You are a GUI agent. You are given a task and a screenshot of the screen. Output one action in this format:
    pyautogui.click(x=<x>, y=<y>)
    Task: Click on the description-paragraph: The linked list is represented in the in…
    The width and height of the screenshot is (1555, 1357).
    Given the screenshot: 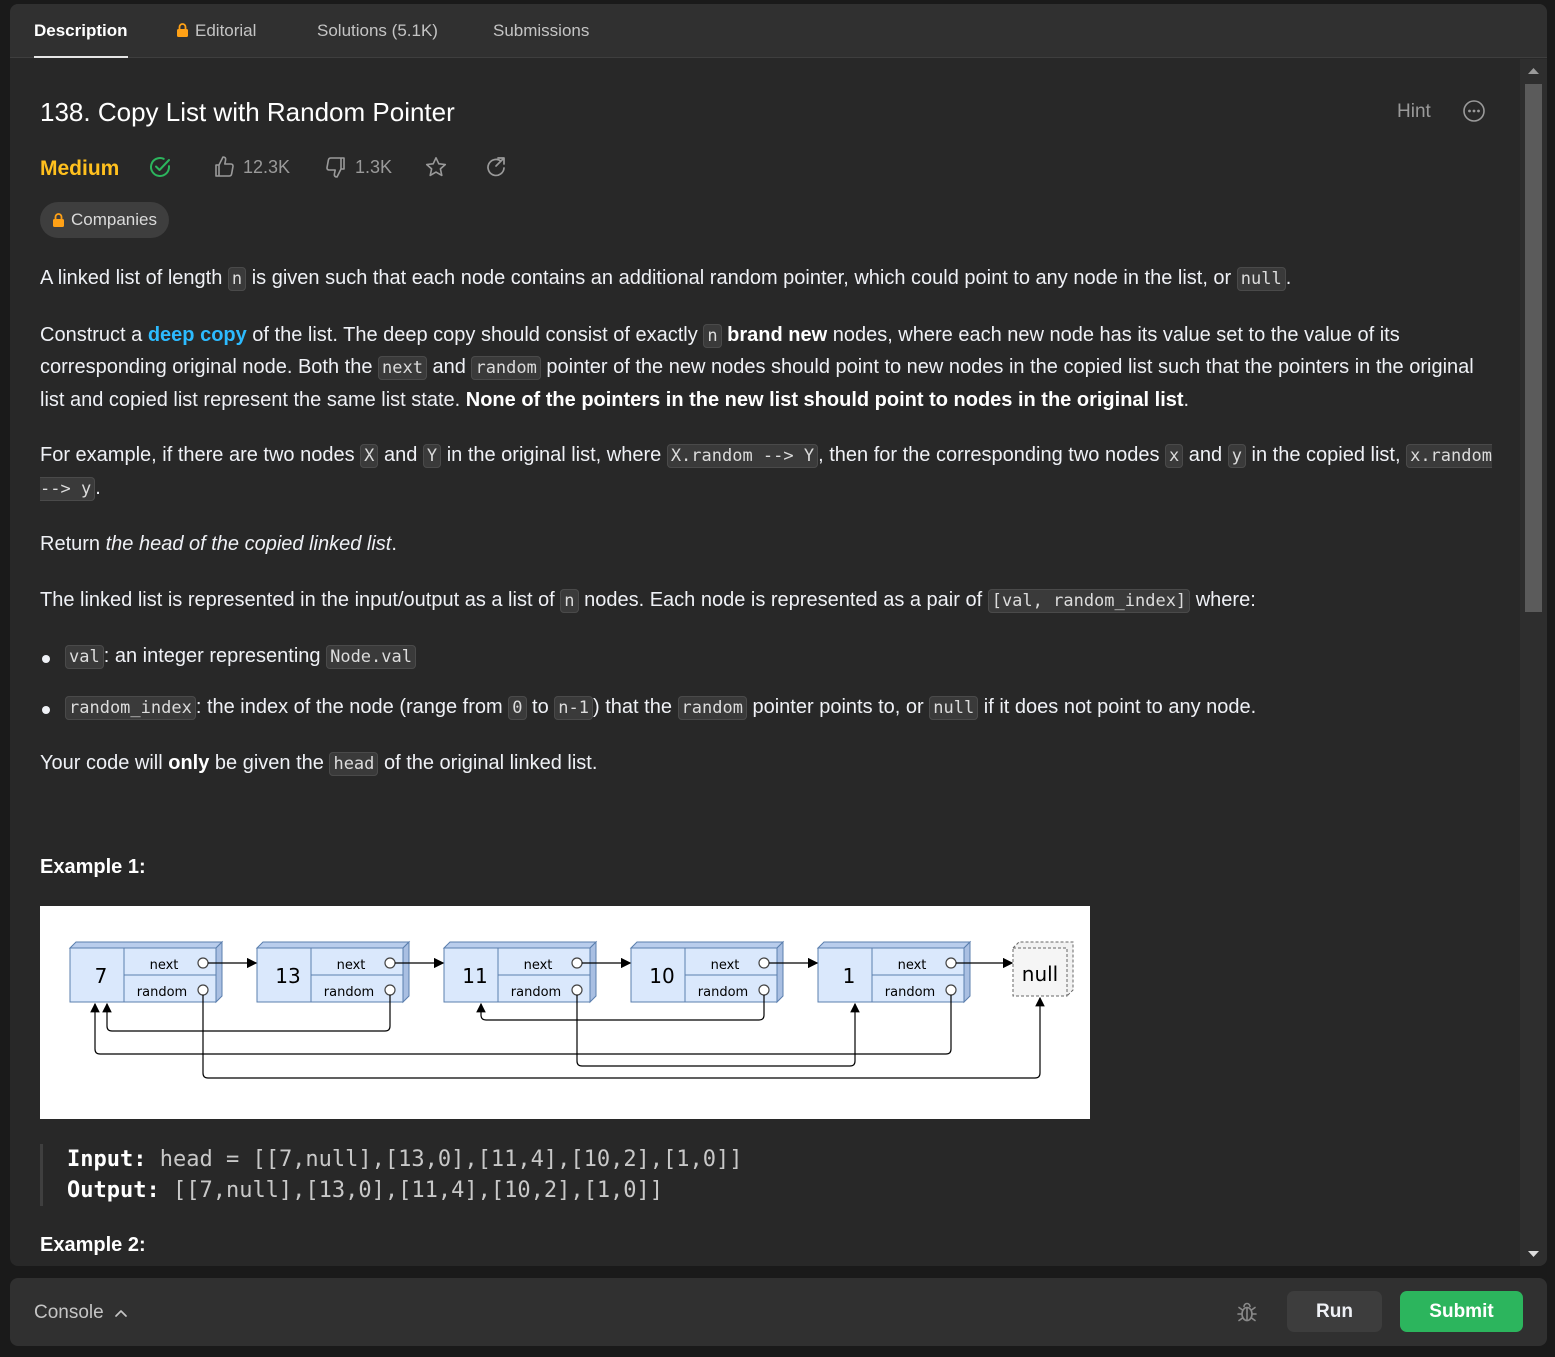 What is the action you would take?
    pyautogui.click(x=648, y=600)
    